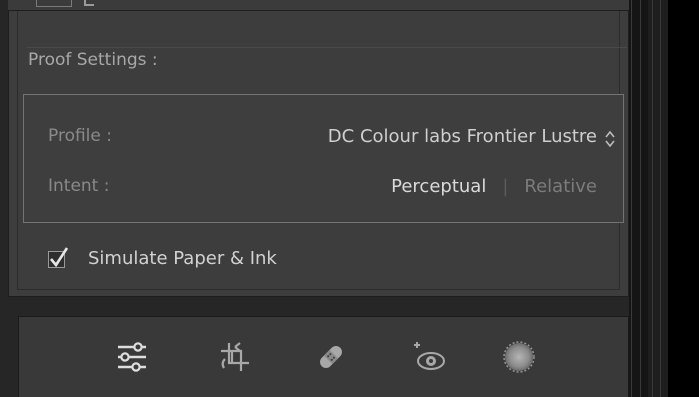  What do you see at coordinates (331, 357) in the screenshot?
I see `healing-bandage-icon` at bounding box center [331, 357].